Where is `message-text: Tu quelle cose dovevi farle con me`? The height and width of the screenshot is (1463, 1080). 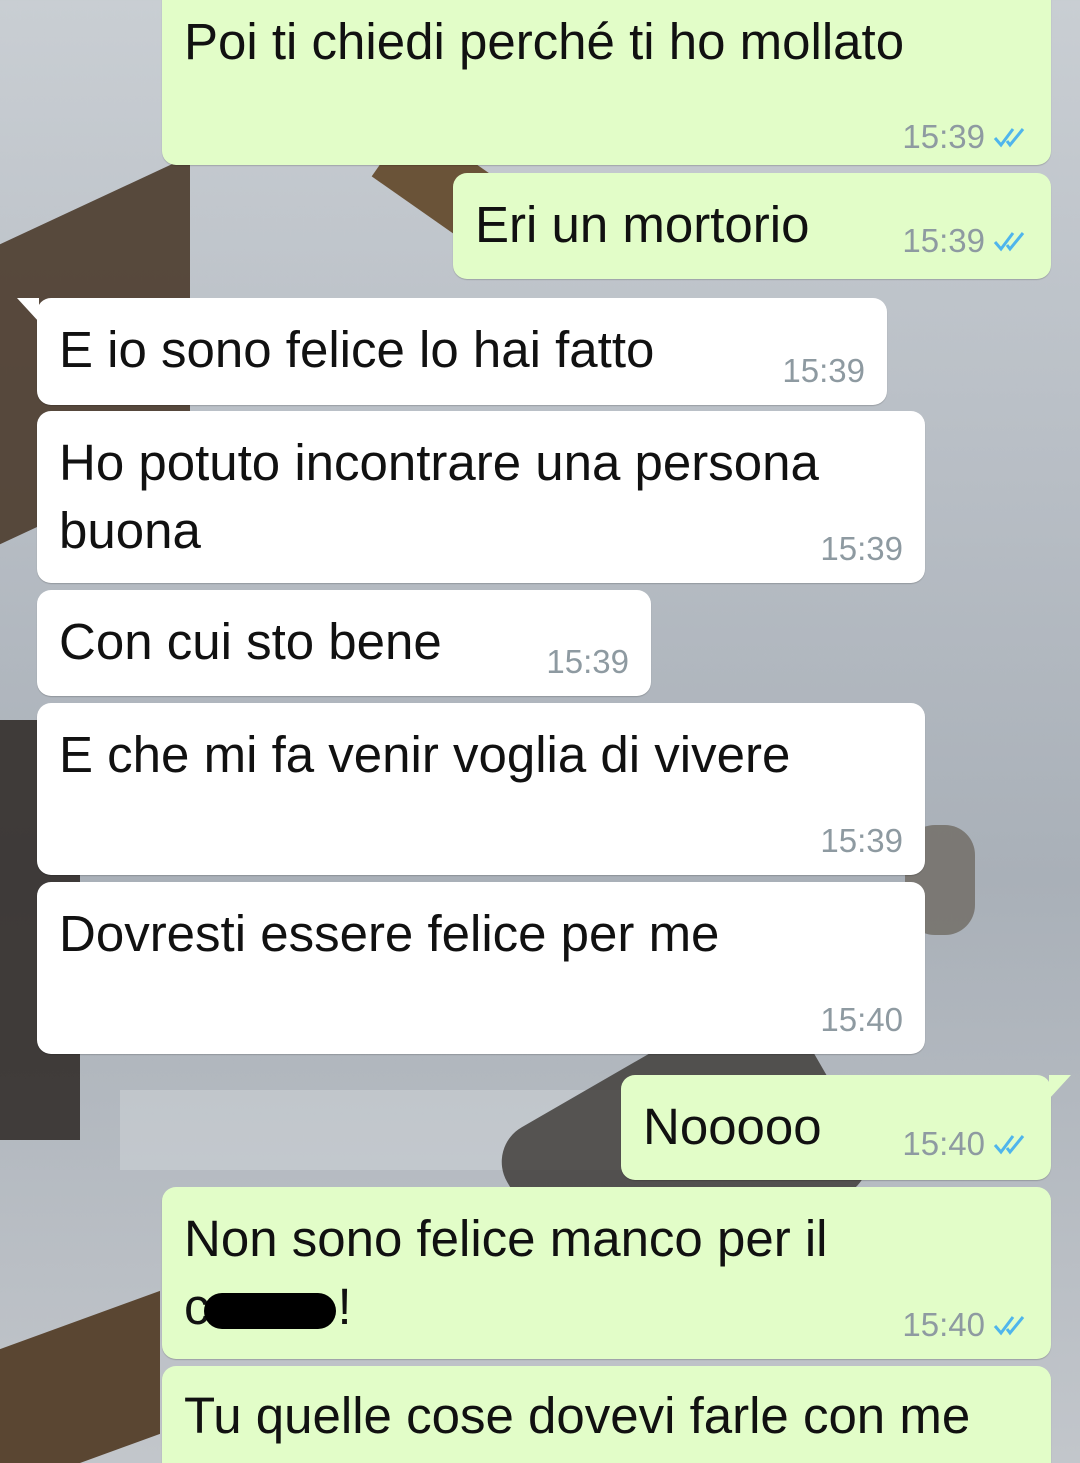
message-text: Tu quelle cose dovevi farle con me is located at coordinates (577, 1415).